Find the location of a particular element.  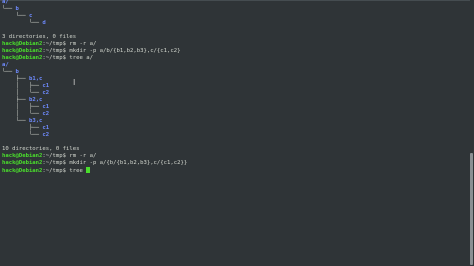

terminal-line: ├── b1,c is located at coordinates (94, 79).